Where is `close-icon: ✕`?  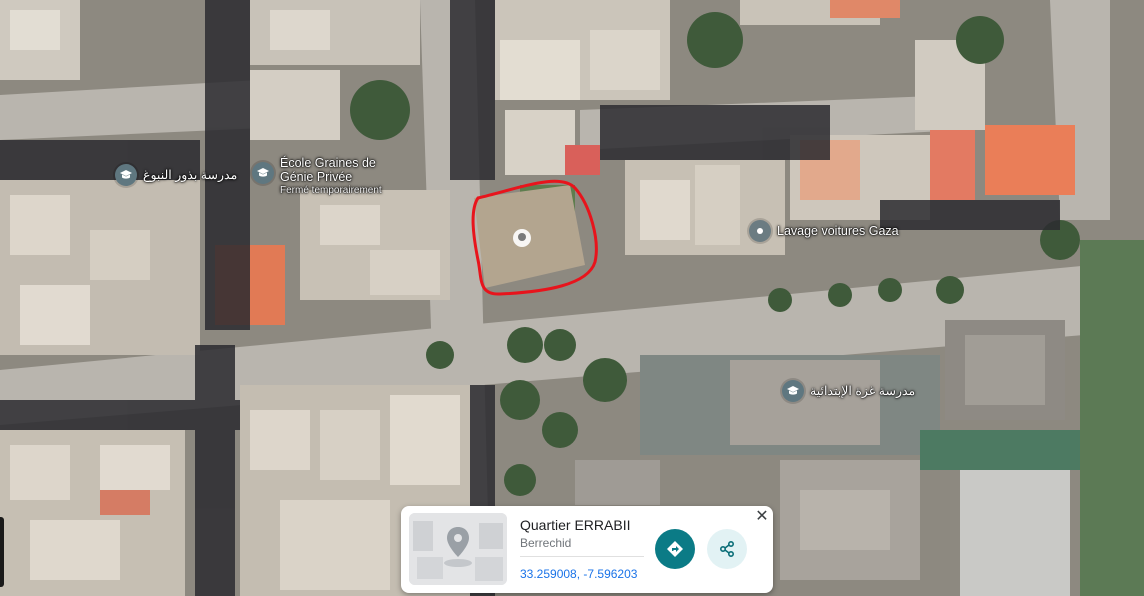
close-icon: ✕ is located at coordinates (762, 516).